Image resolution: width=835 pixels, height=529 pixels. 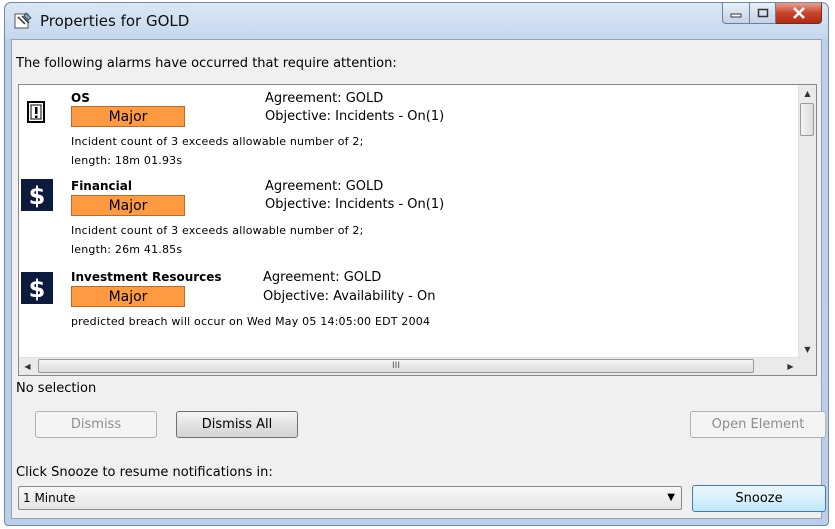 I want to click on scroll-corner, so click(x=807, y=366).